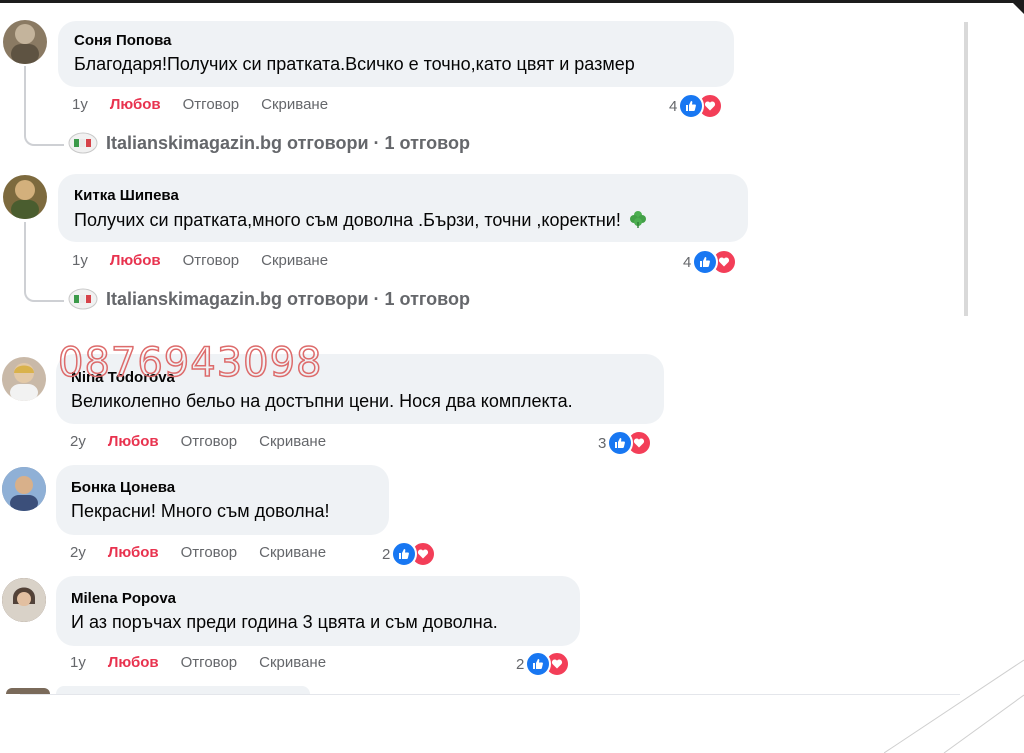 The width and height of the screenshot is (1024, 753). I want to click on comment-author: Бонка Цонева, so click(123, 487).